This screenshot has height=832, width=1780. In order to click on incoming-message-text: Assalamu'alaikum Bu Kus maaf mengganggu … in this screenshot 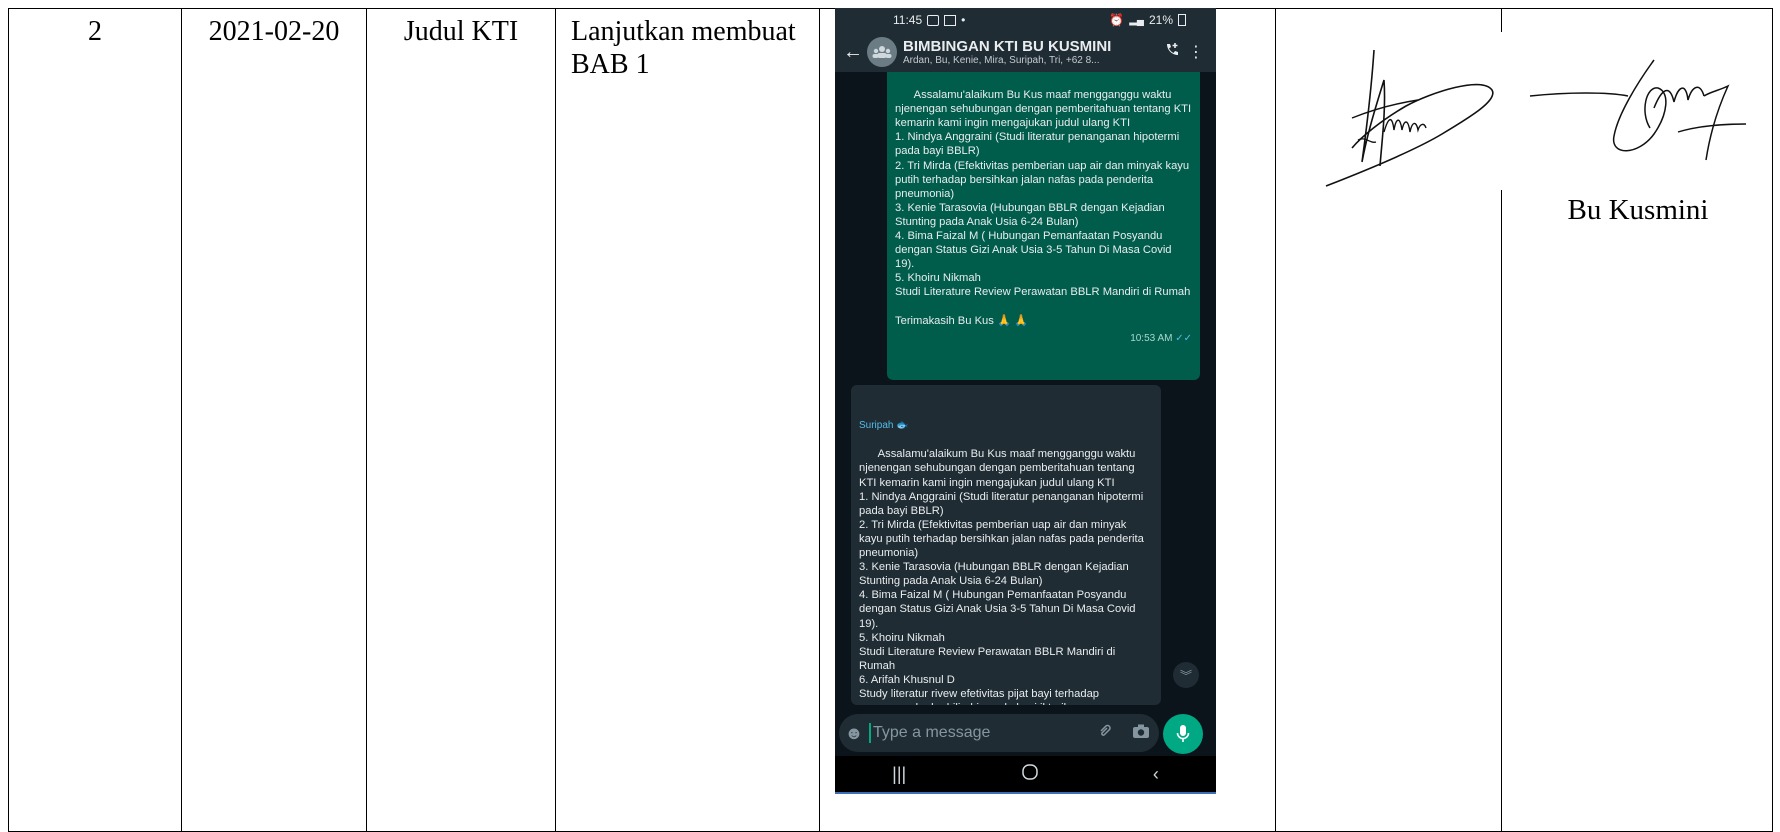, I will do `click(1001, 576)`.